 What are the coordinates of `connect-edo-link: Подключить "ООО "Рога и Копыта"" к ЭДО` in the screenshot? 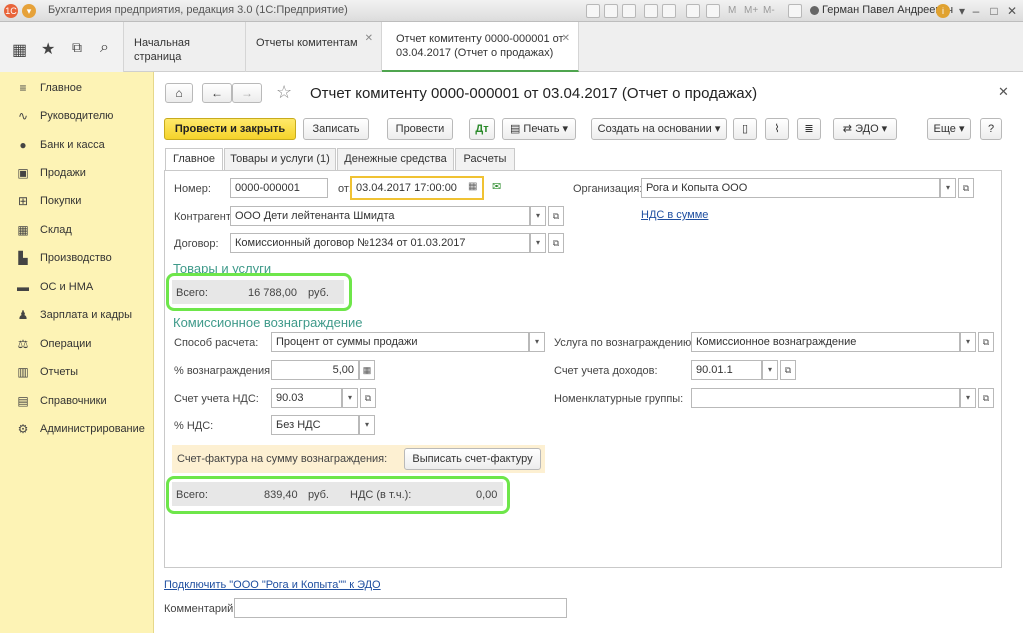 It's located at (272, 585).